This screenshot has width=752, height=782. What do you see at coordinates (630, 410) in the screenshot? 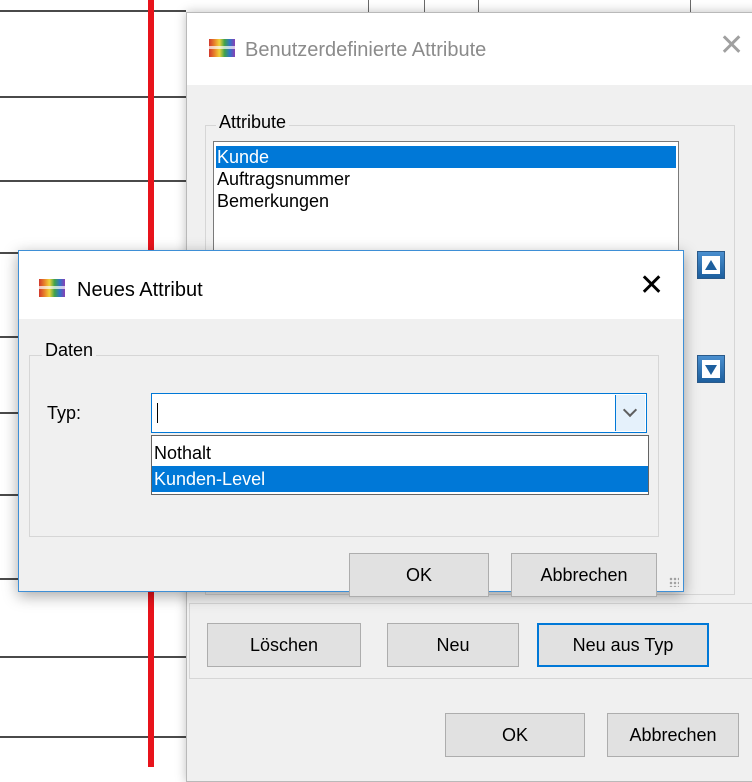
I see `chevron-down-icon` at bounding box center [630, 410].